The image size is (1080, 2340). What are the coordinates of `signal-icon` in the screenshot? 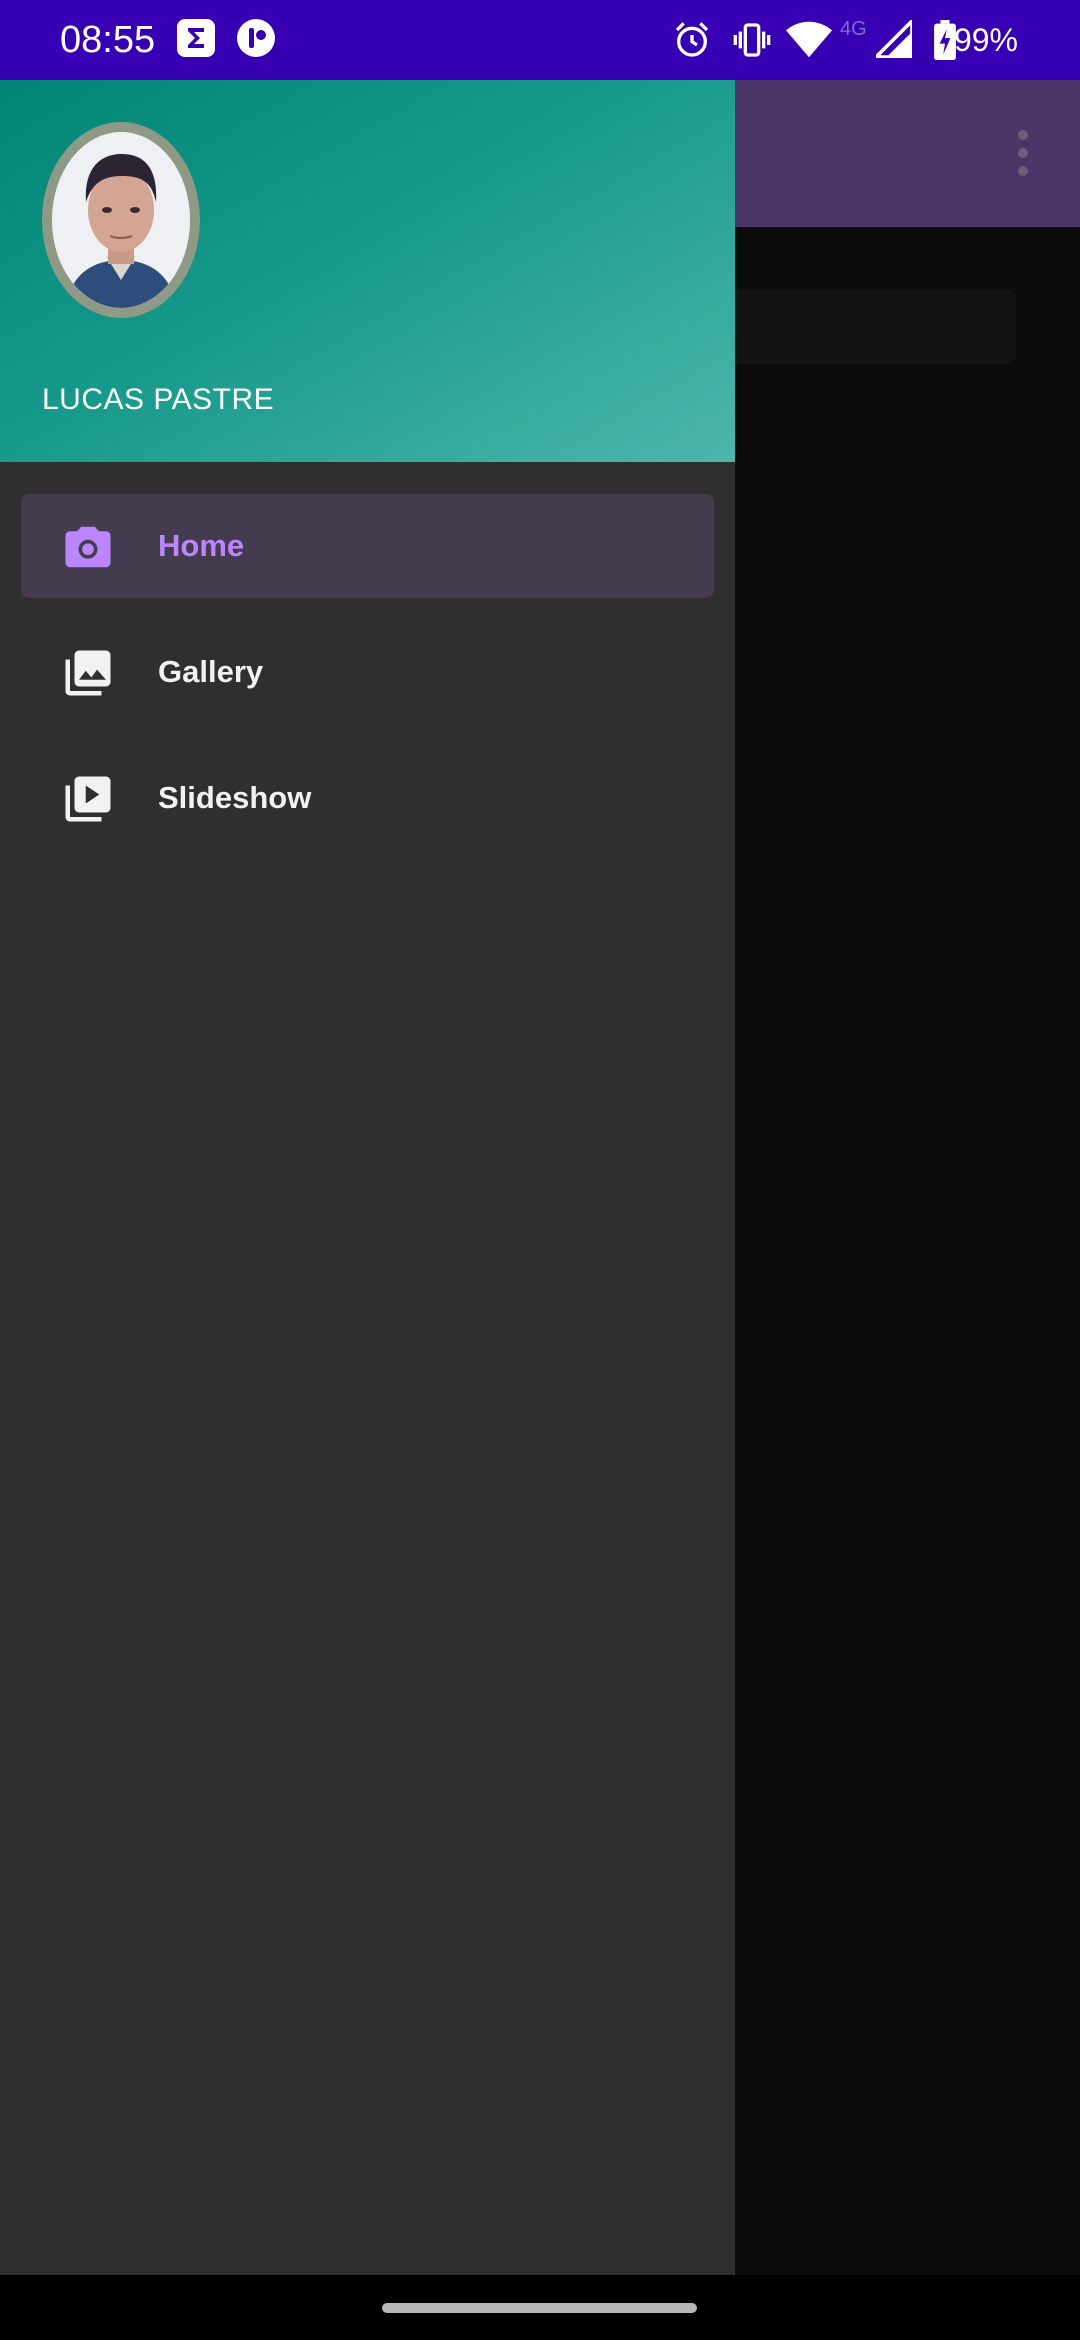 It's located at (894, 39).